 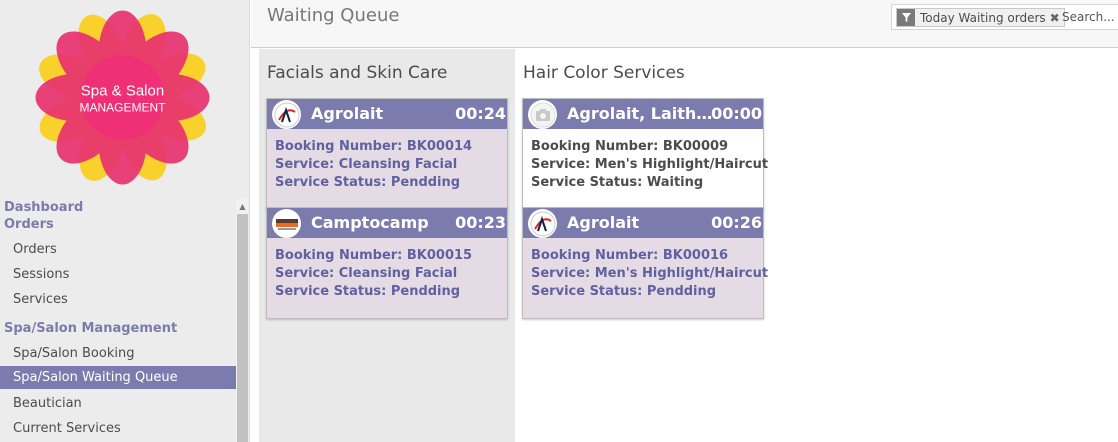 What do you see at coordinates (630, 146) in the screenshot?
I see `booking-number: Booking Number: BK00009` at bounding box center [630, 146].